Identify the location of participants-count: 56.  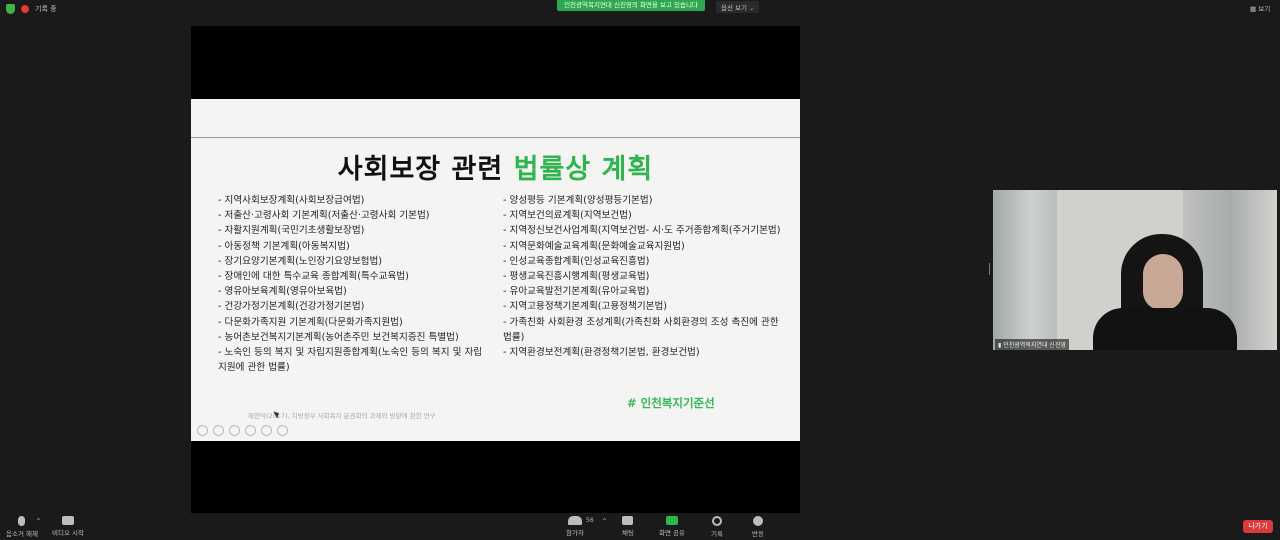
(590, 520).